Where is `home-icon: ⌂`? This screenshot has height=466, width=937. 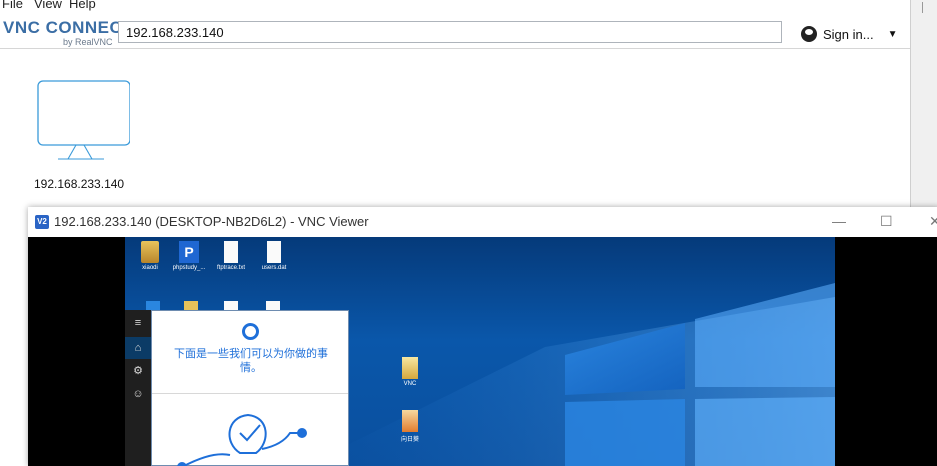 home-icon: ⌂ is located at coordinates (138, 348).